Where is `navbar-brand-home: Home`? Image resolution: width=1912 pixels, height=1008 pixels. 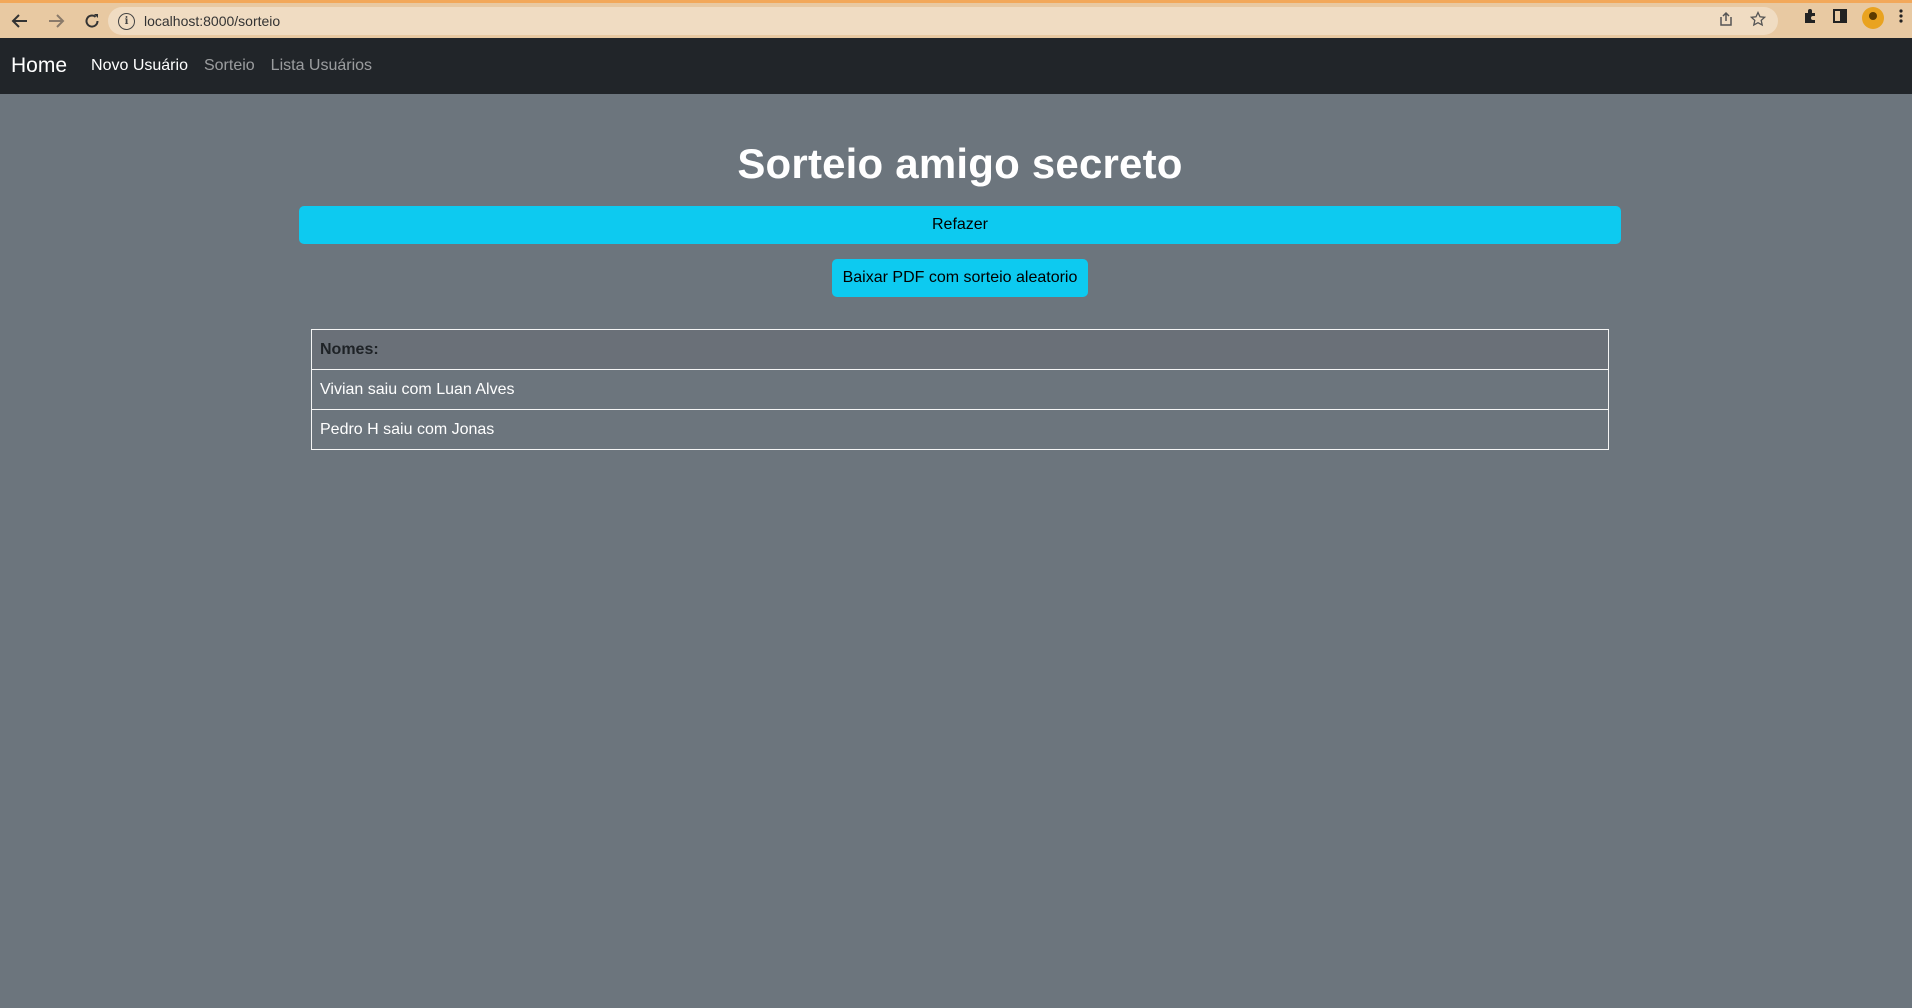
navbar-brand-home: Home is located at coordinates (39, 66).